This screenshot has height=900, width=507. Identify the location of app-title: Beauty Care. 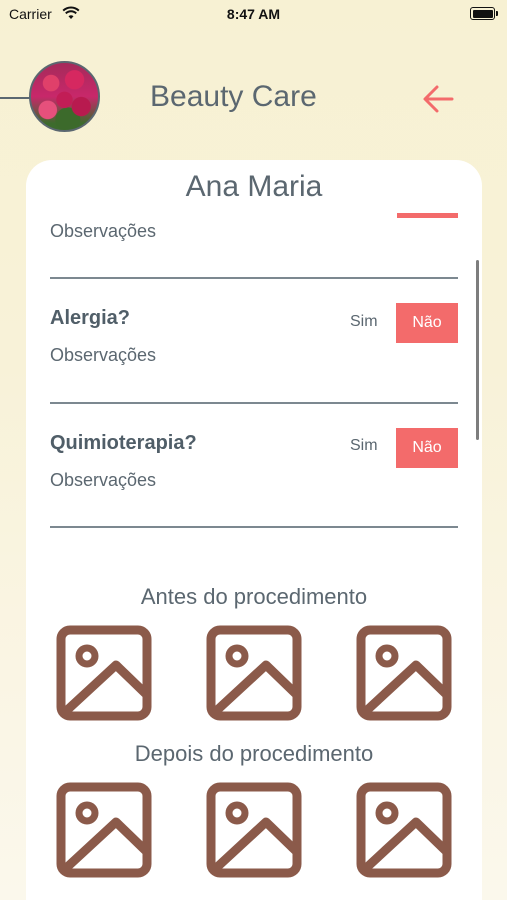
(233, 96).